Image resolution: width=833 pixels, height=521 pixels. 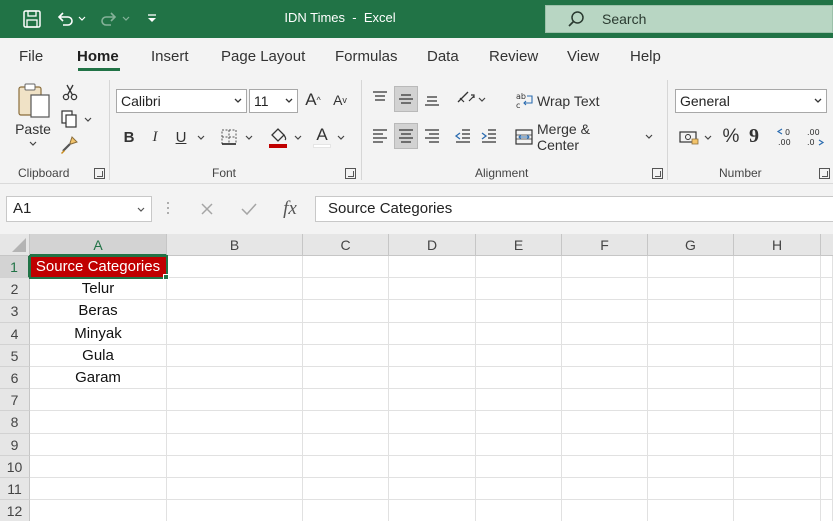 I want to click on confirm-entry-icon, so click(x=249, y=209).